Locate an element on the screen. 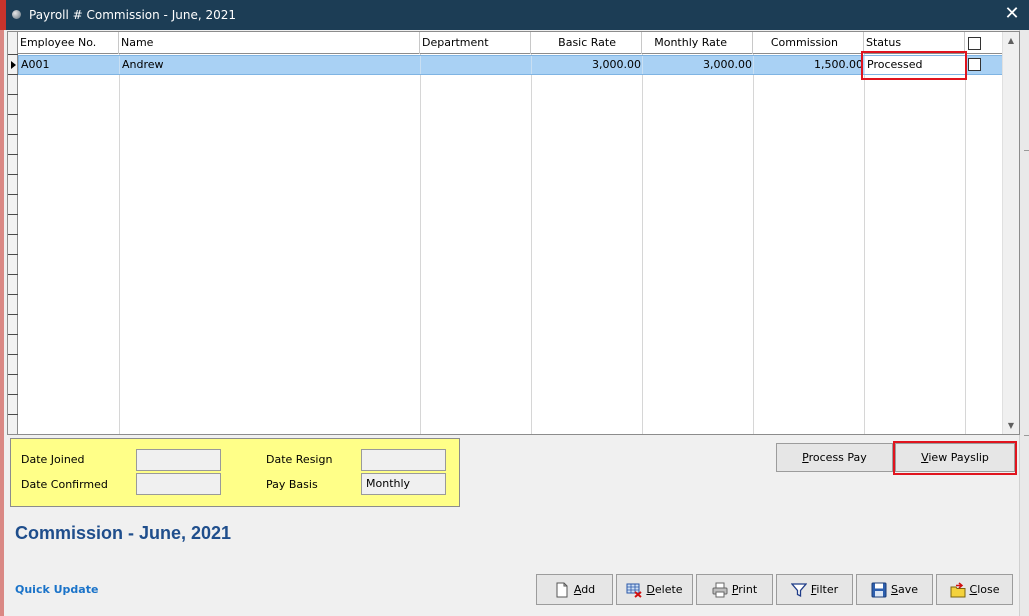  select-all-checkbox is located at coordinates (974, 43).